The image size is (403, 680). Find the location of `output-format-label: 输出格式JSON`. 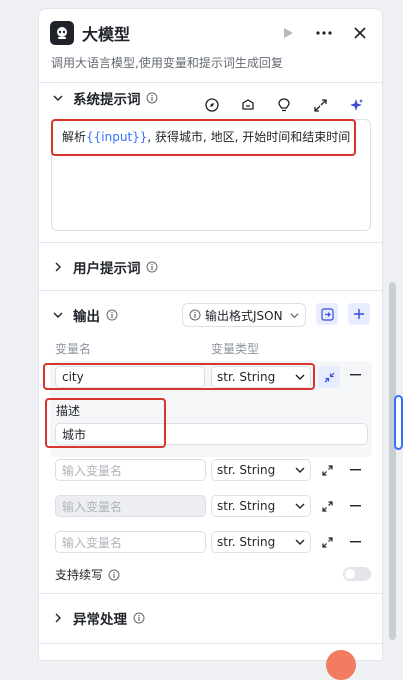

output-format-label: 输出格式JSON is located at coordinates (244, 315).